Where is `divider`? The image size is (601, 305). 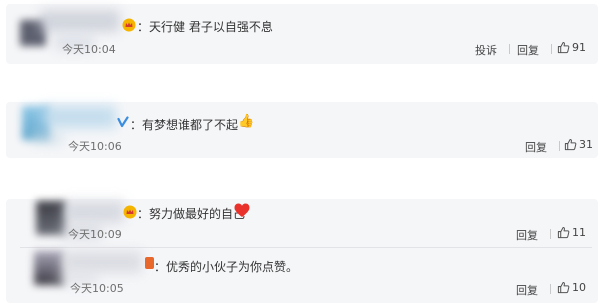 divider is located at coordinates (306, 247).